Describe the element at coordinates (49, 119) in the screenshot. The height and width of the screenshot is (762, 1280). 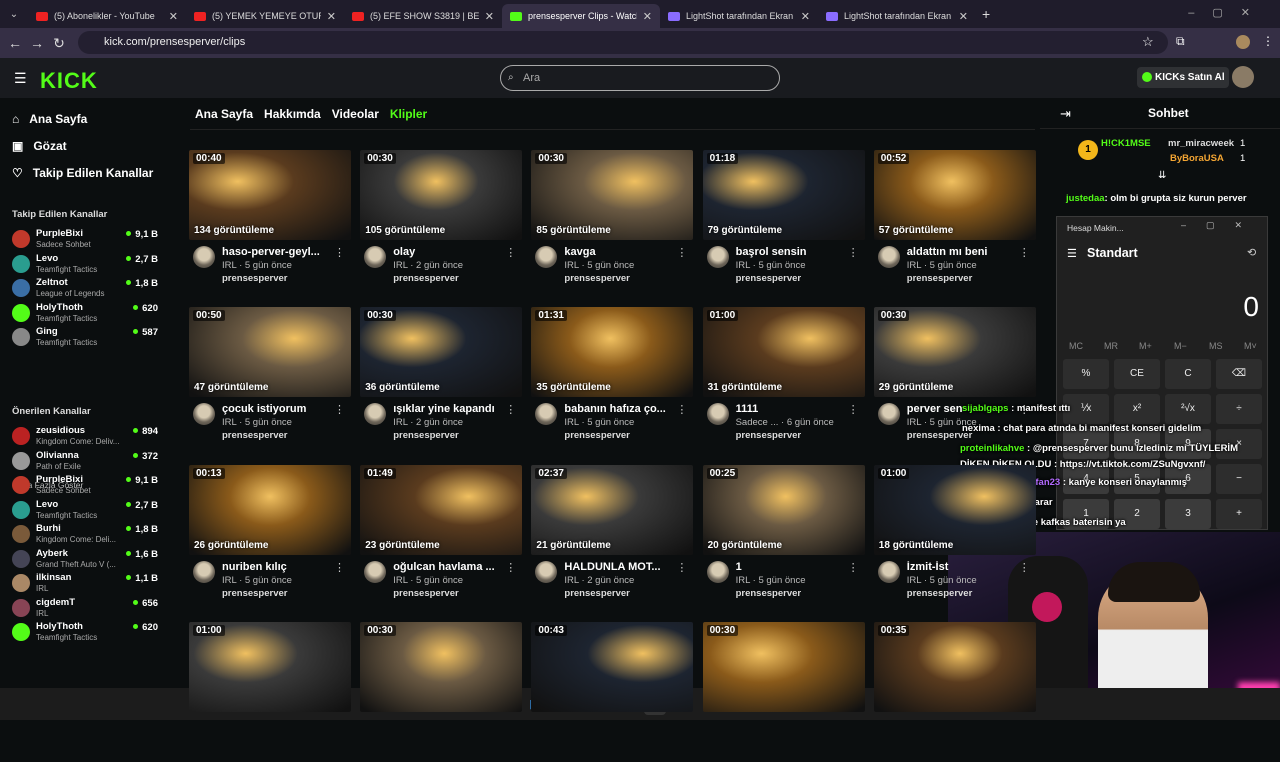
I see `nav-home: ⌂ Ana Sayfa` at that location.